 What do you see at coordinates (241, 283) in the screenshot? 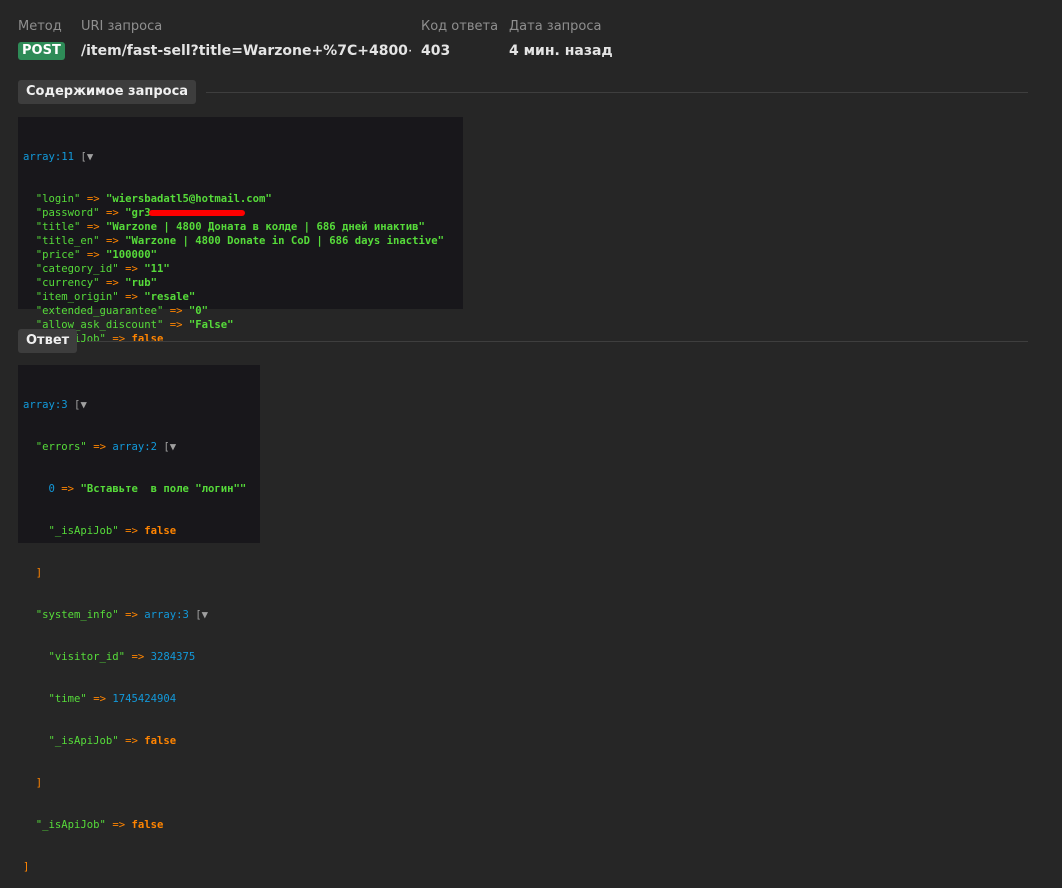
I see `request-entry: "currency" => "rub"` at bounding box center [241, 283].